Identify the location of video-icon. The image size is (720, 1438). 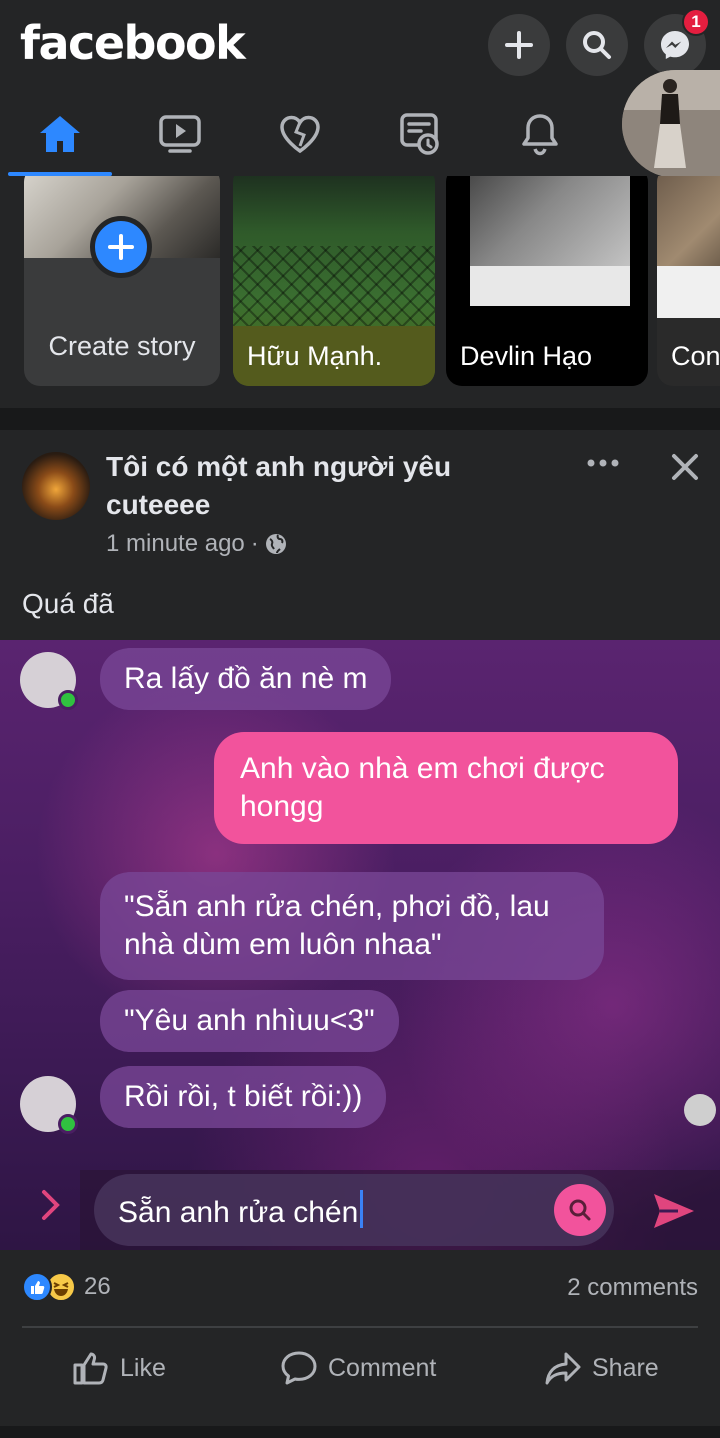
(180, 134).